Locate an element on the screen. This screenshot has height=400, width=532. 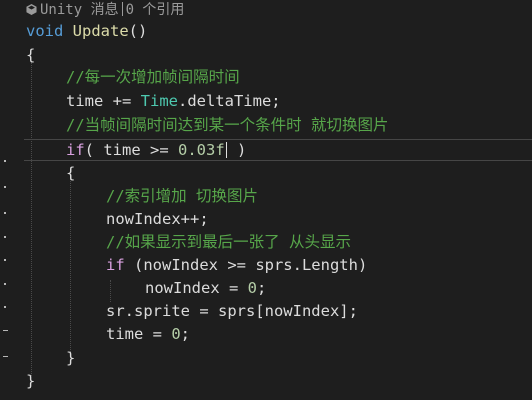
number-literal: 0.03f is located at coordinates (201, 150).